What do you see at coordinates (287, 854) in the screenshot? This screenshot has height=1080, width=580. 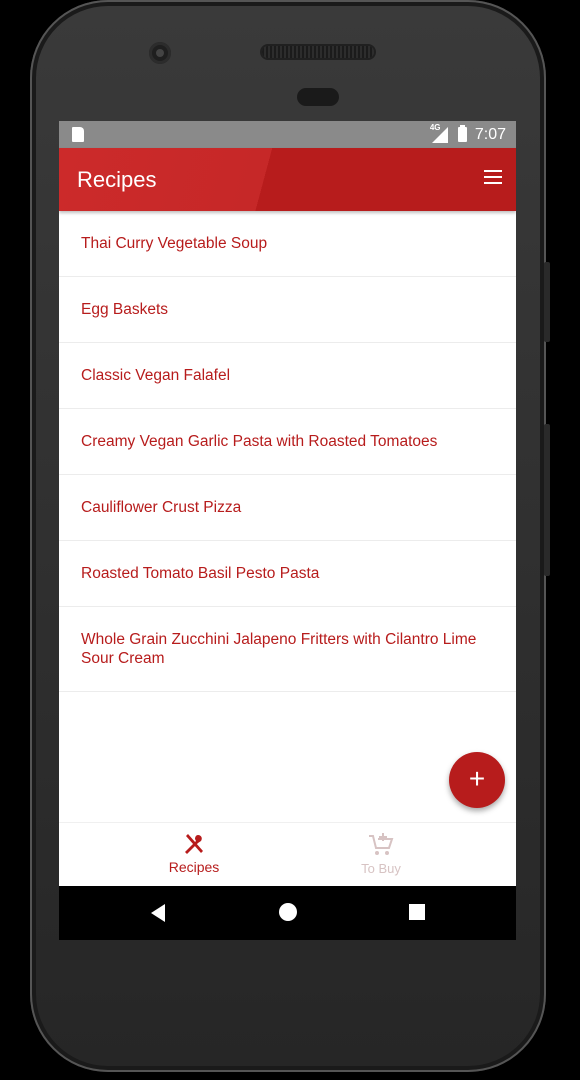 I see `bottom-navigation: Recipes To Buy` at bounding box center [287, 854].